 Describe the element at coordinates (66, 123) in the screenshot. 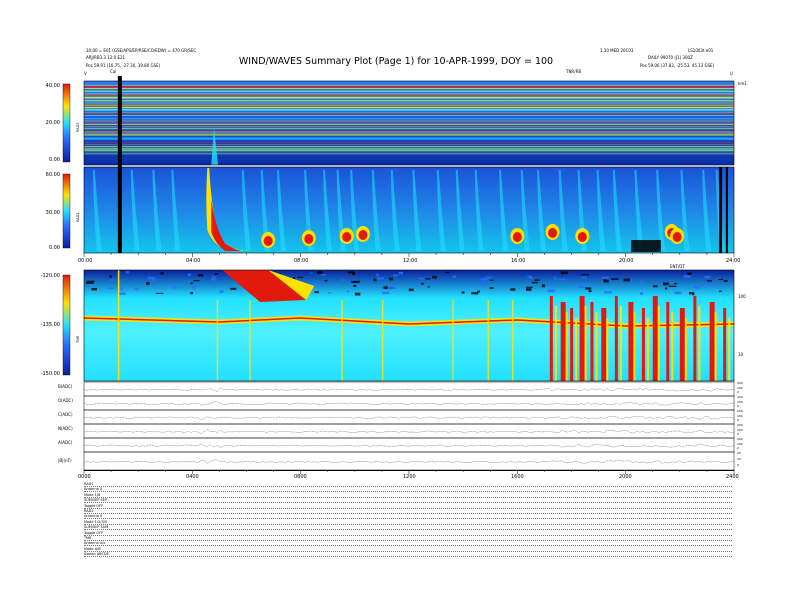

I see `rad2-colorbar` at that location.